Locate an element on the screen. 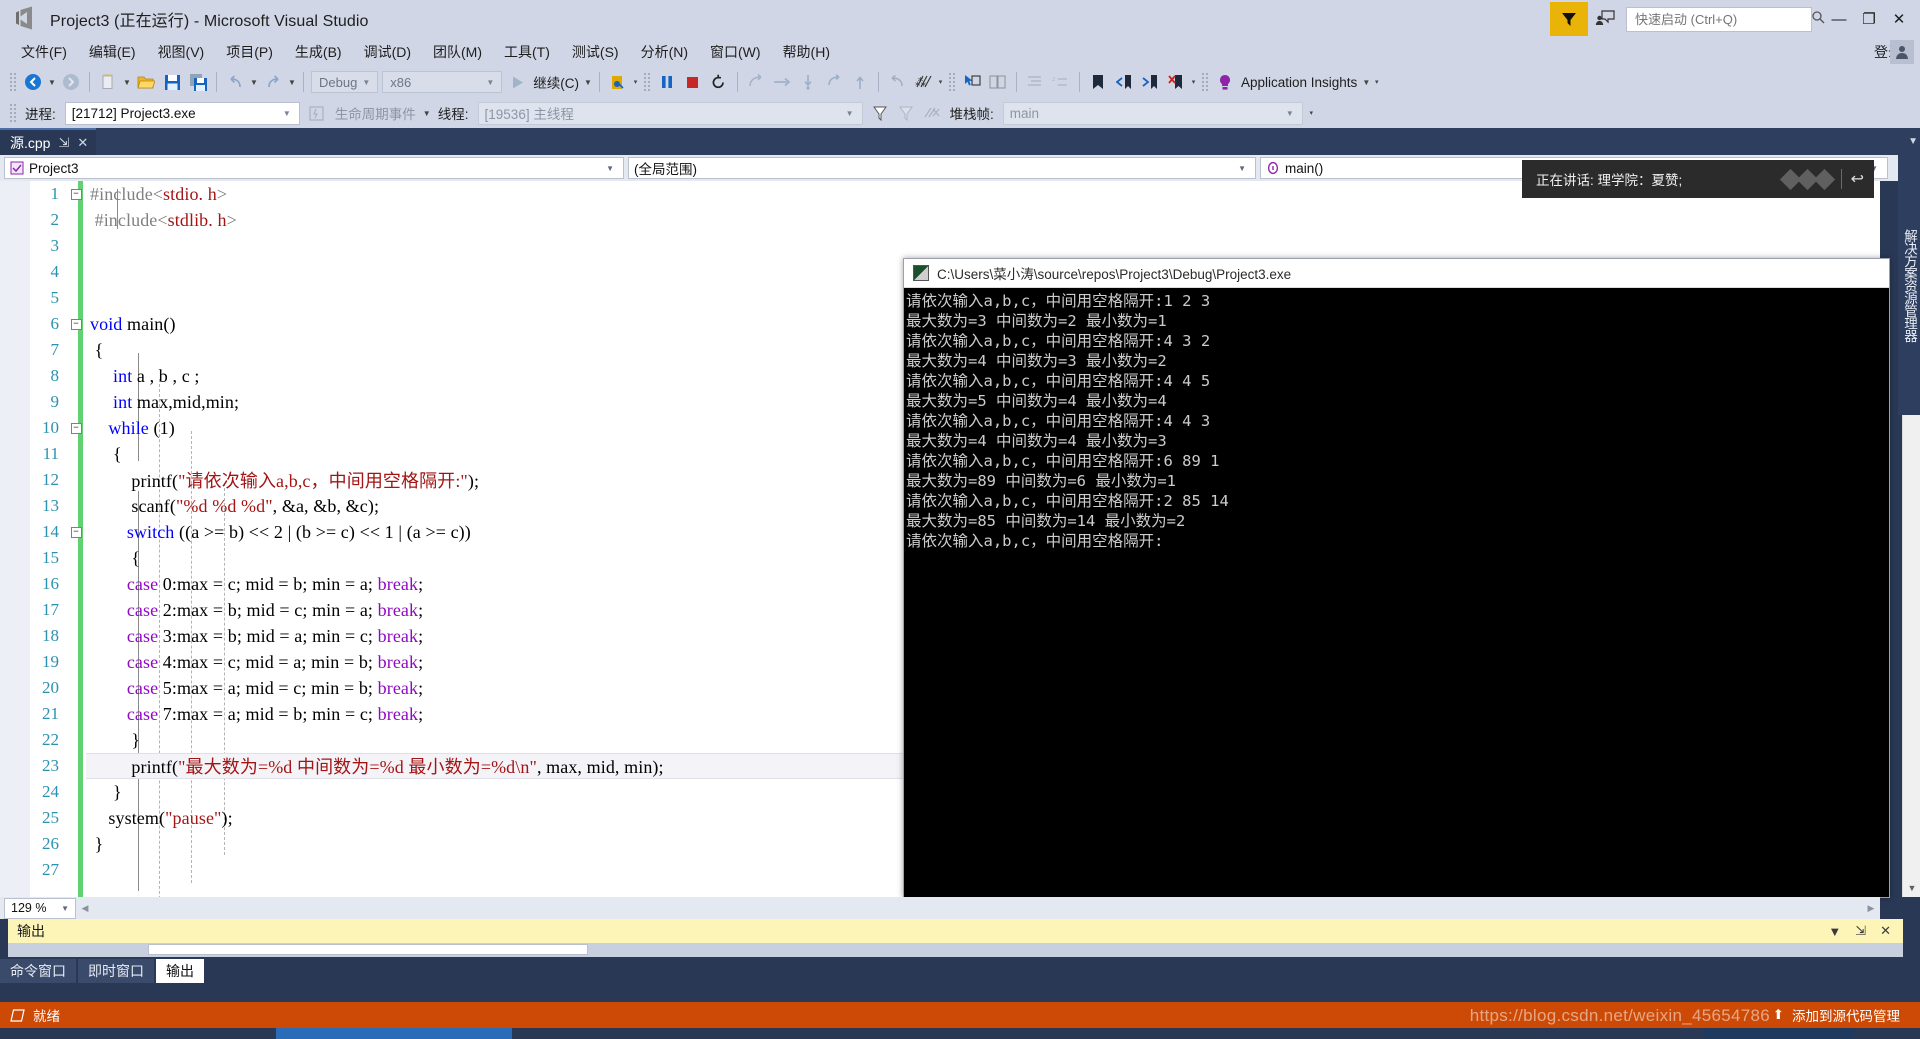 The width and height of the screenshot is (1920, 1039). application-insights-icon is located at coordinates (1225, 82).